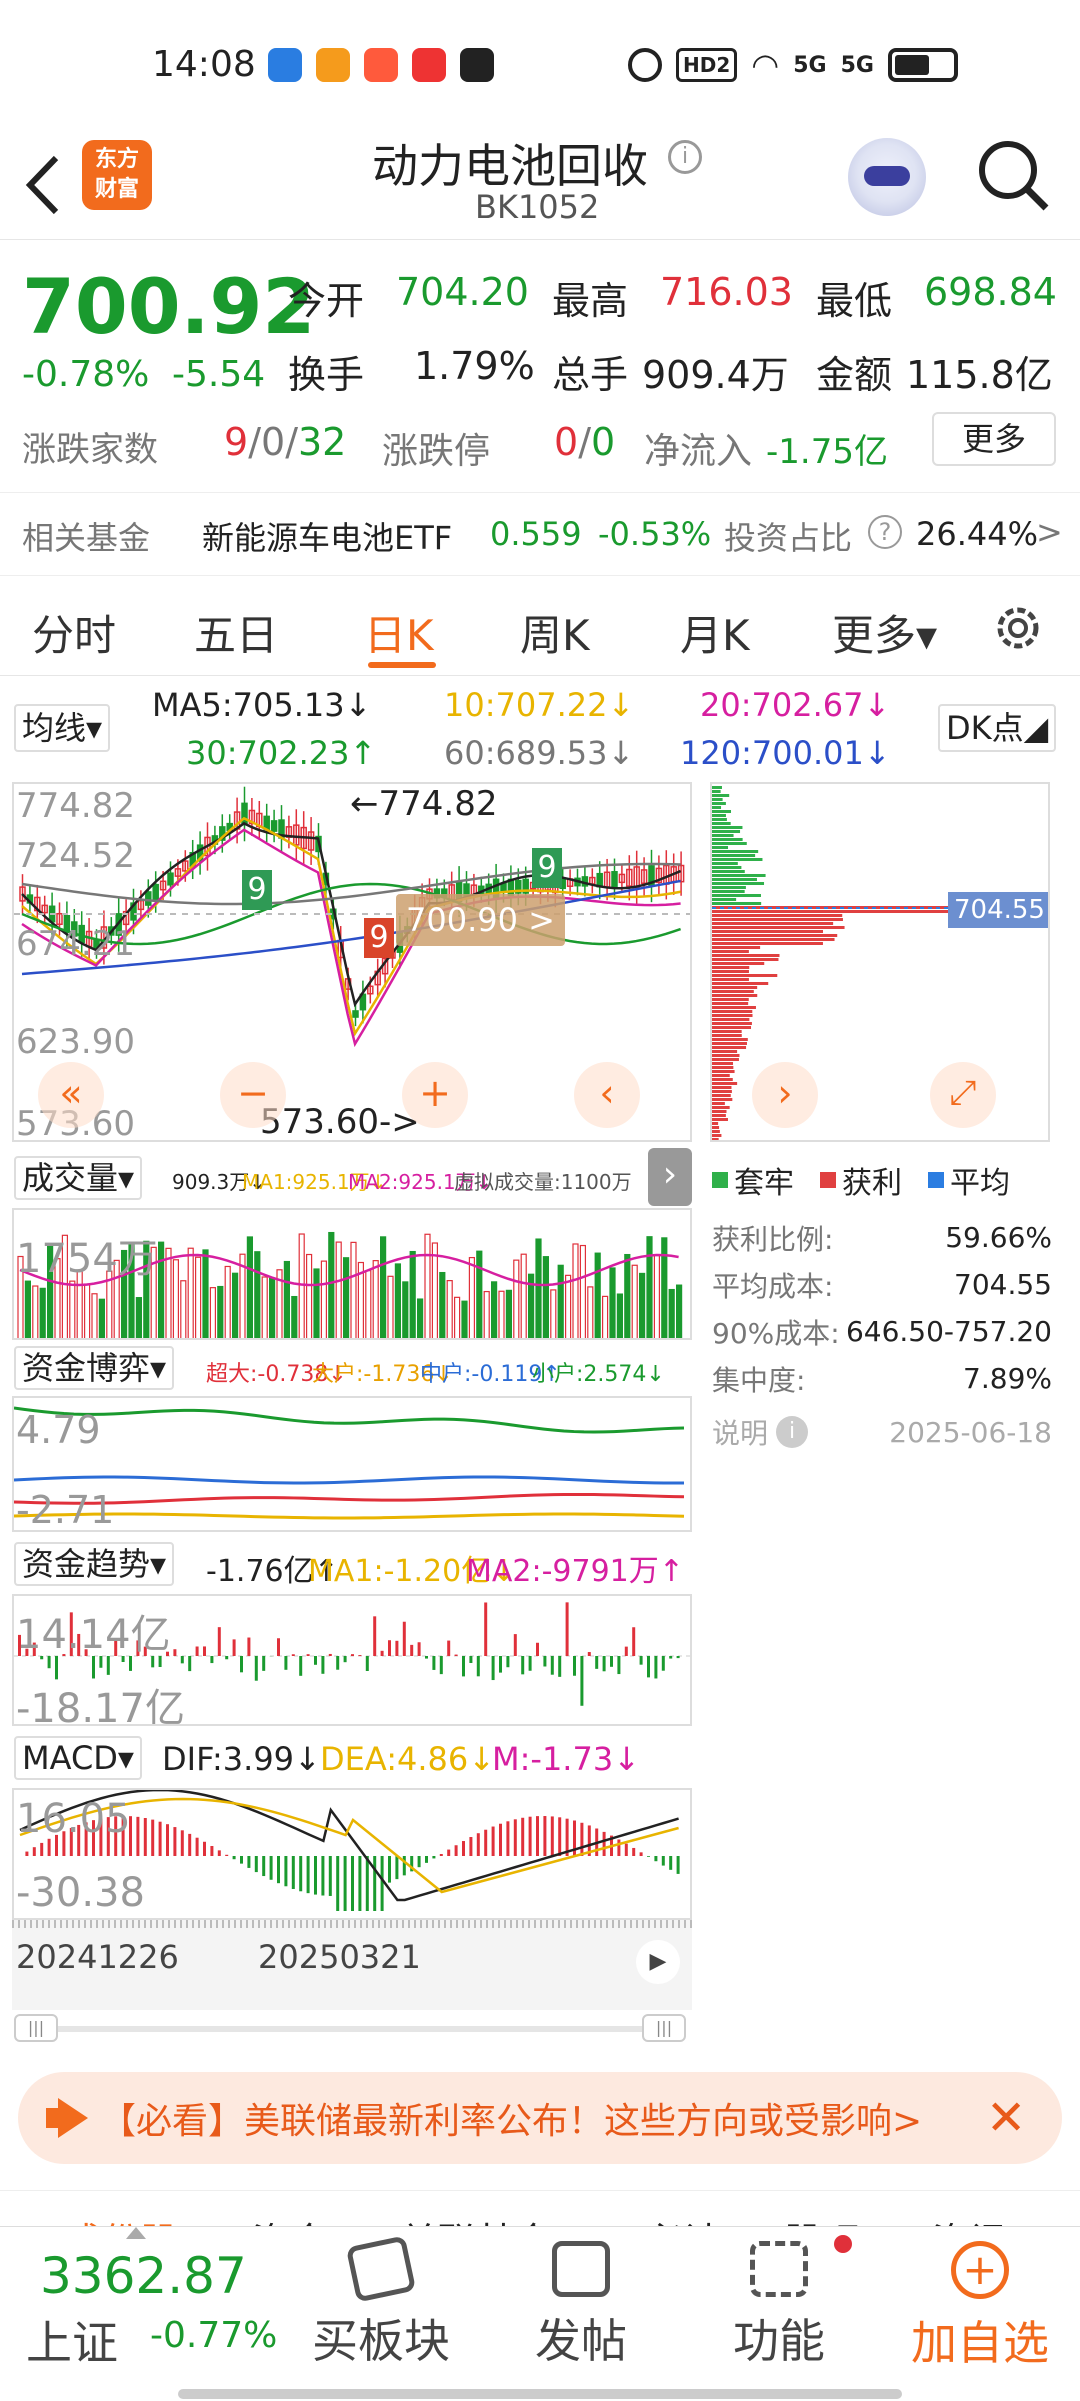 The width and height of the screenshot is (1080, 2401). I want to click on tab-5day: 五日, so click(236, 632).